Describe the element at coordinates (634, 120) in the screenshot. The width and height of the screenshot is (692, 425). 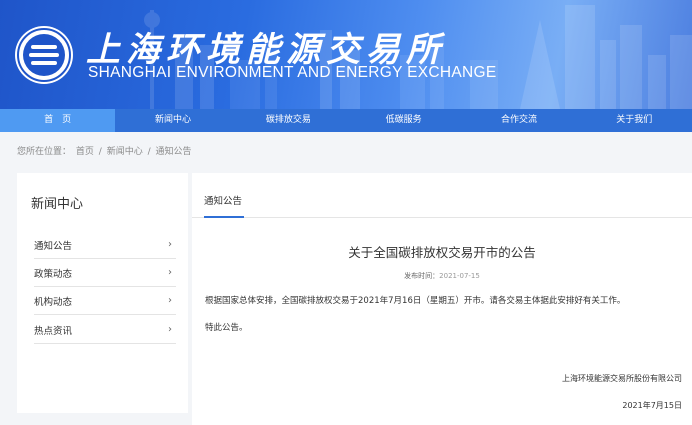
I see `nav-item-about: 关于我们` at that location.